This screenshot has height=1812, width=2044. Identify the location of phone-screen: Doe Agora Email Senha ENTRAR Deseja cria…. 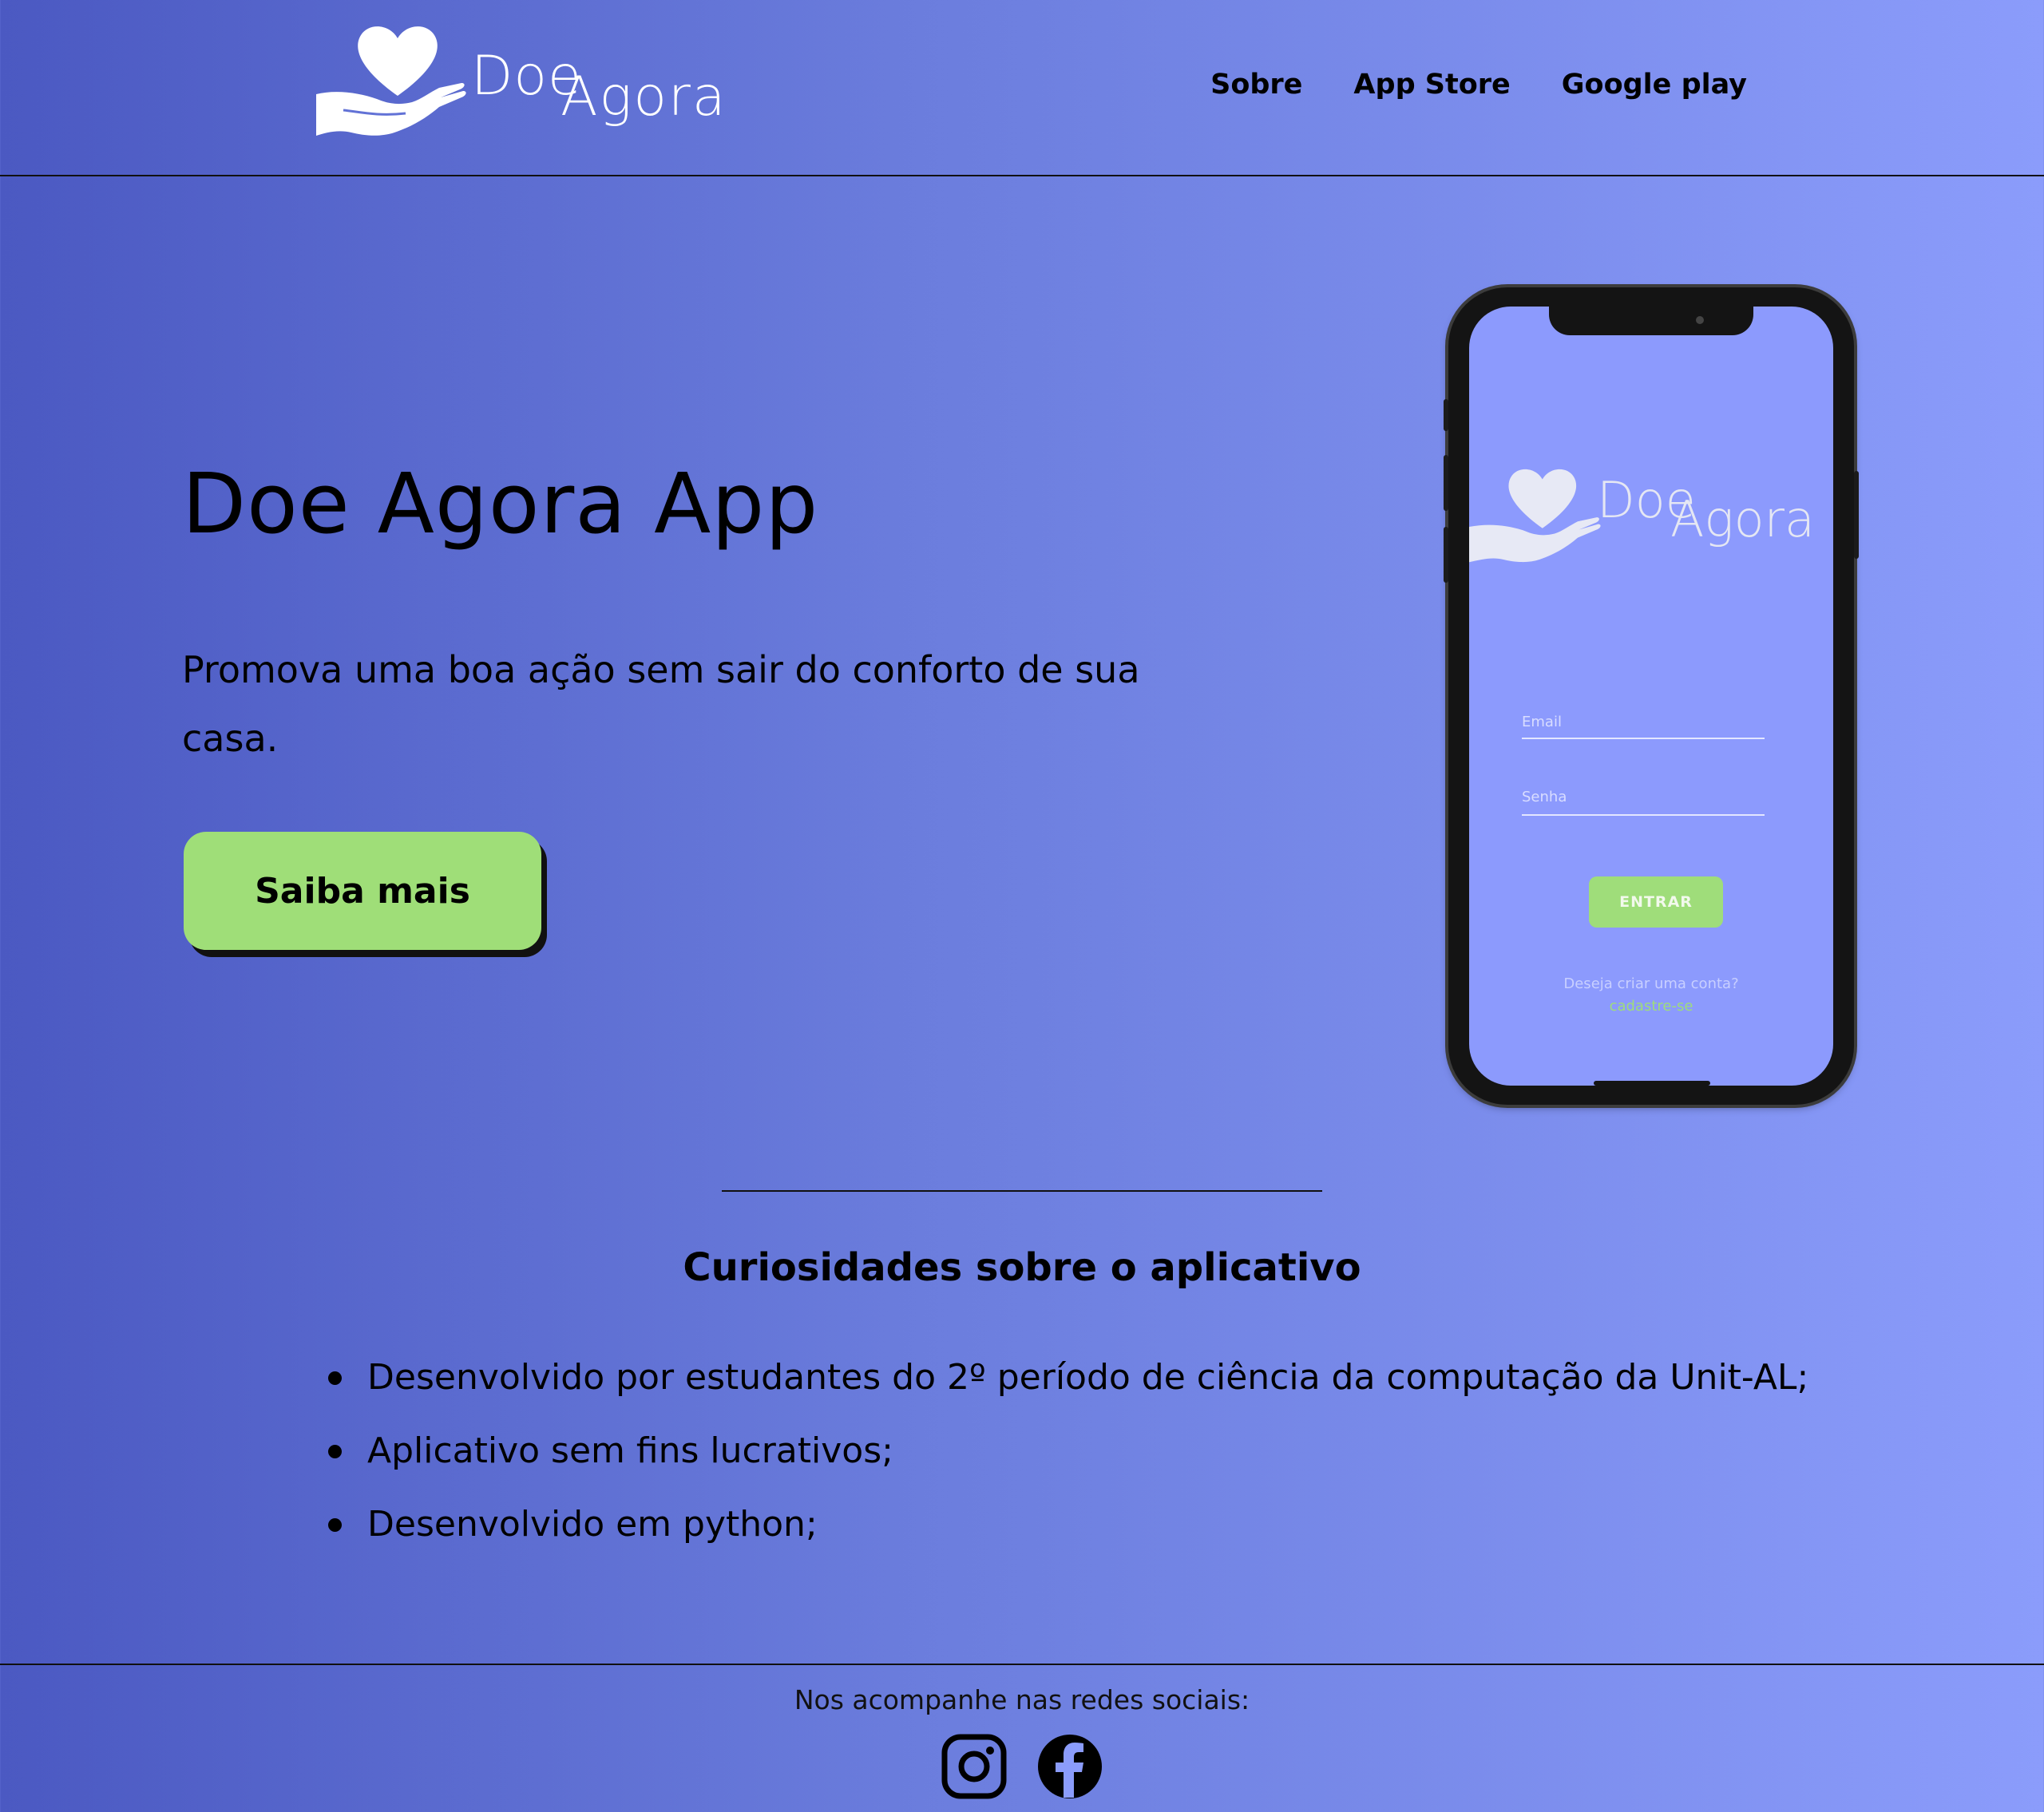
(1651, 696).